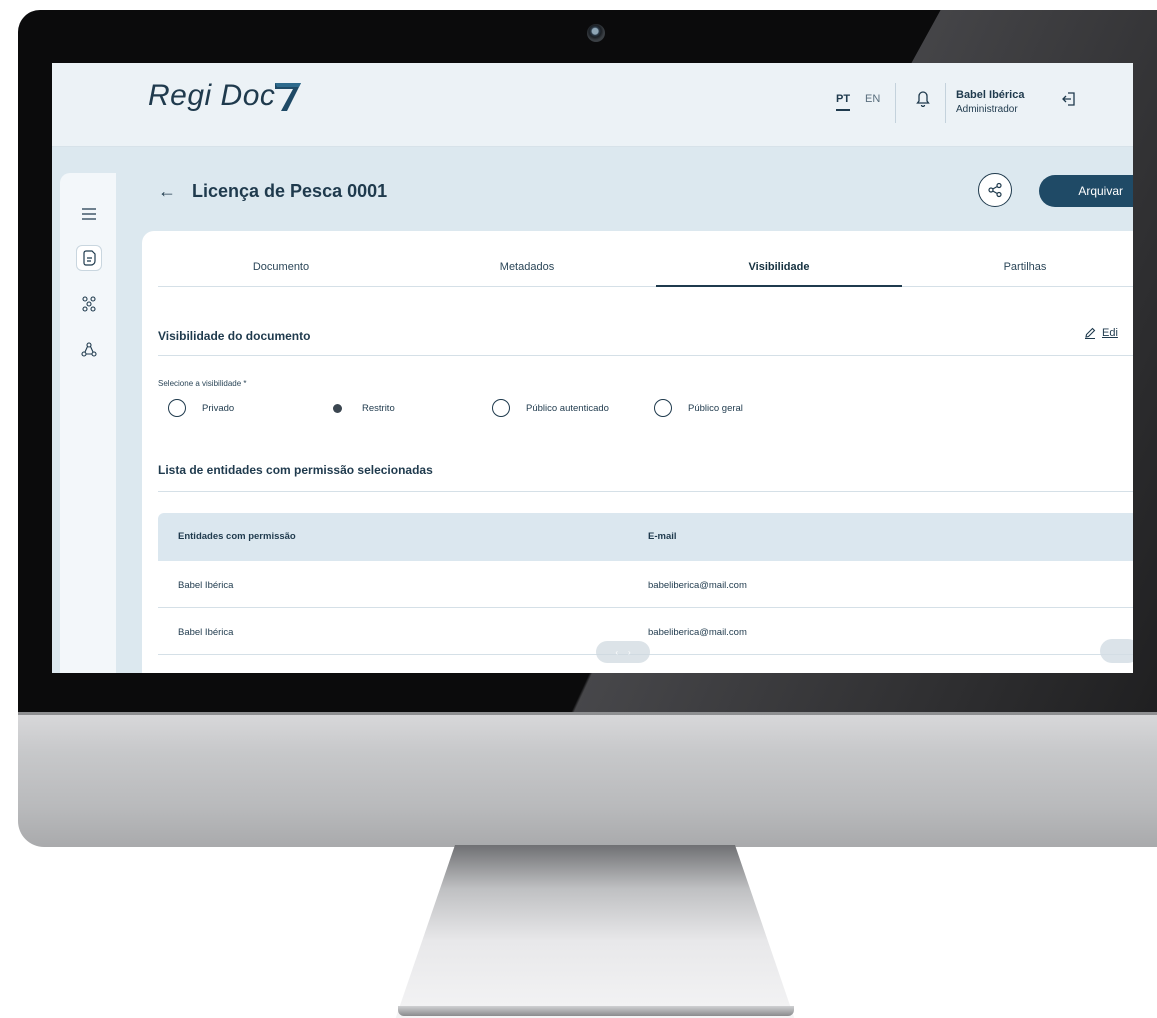 The height and width of the screenshot is (1018, 1157). Describe the element at coordinates (281, 267) in the screenshot. I see `tab-documento: Documento` at that location.